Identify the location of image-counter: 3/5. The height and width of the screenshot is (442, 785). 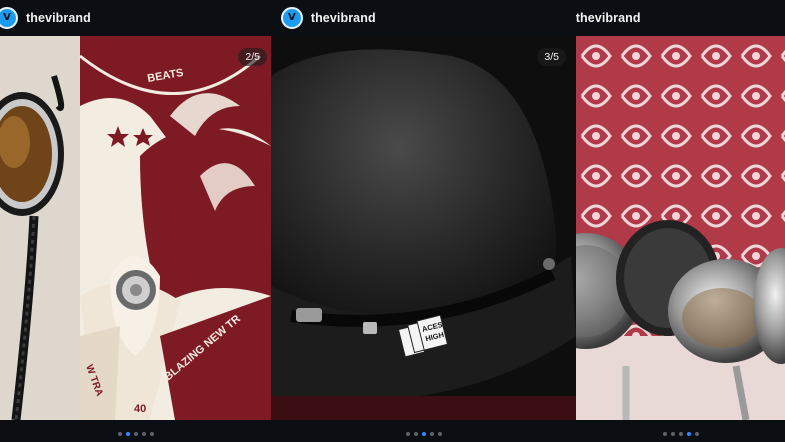
(551, 57).